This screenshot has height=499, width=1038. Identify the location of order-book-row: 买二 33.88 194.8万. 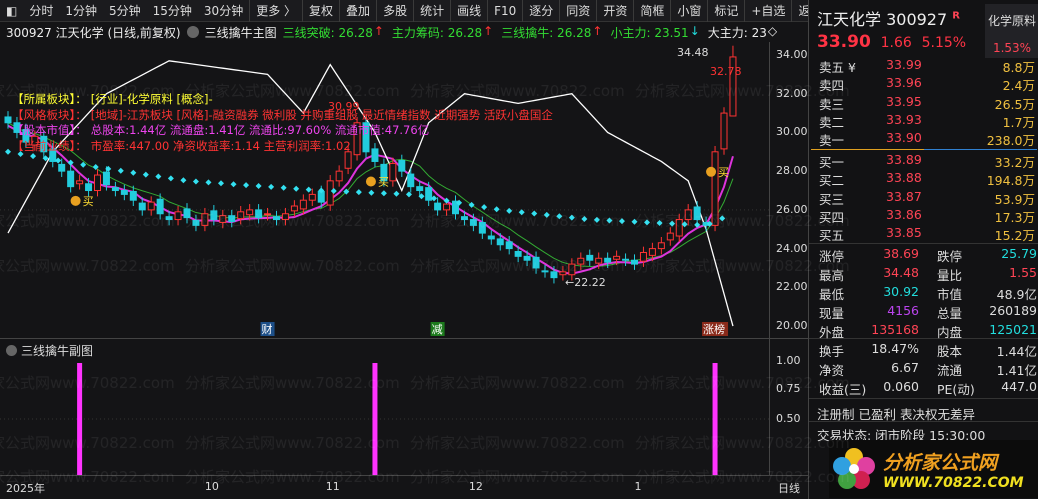
(923, 179).